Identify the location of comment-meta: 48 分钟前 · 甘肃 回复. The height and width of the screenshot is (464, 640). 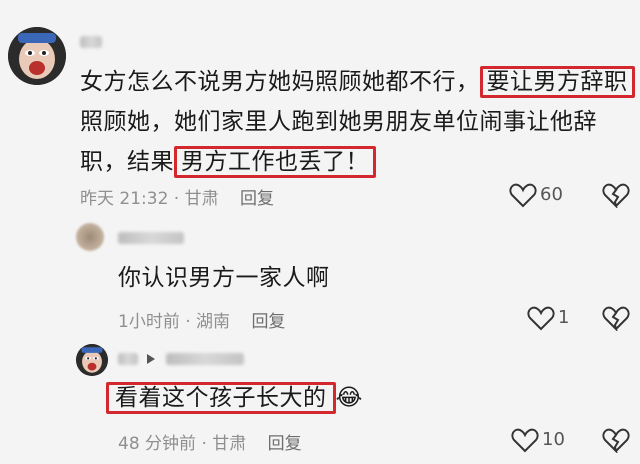
(210, 441).